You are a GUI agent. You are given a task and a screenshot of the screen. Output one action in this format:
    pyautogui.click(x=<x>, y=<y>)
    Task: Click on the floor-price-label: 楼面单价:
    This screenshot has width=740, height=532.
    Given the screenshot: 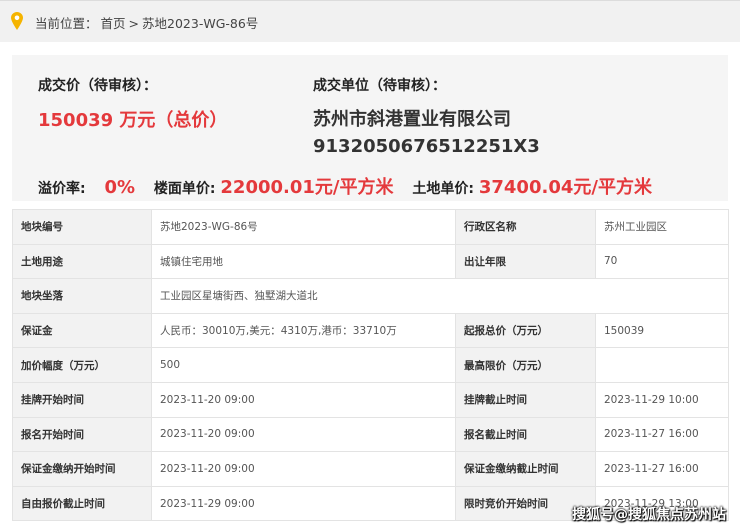 What is the action you would take?
    pyautogui.click(x=184, y=189)
    